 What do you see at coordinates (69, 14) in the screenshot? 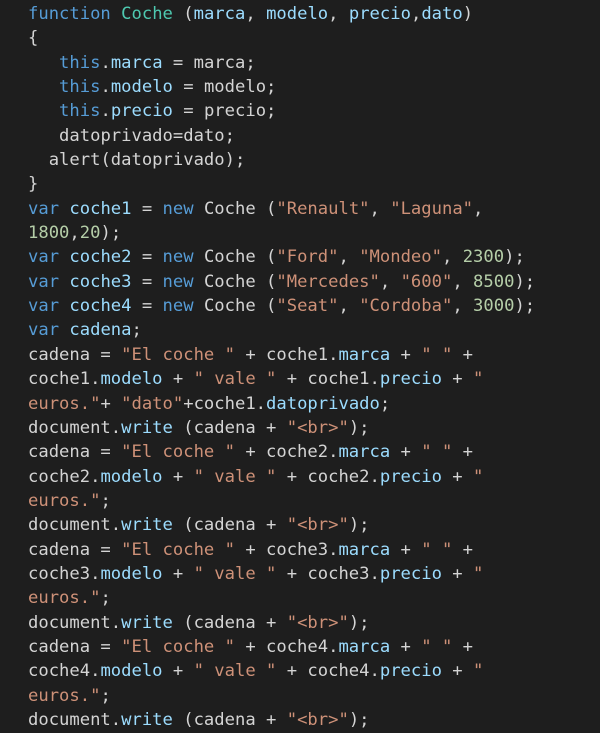
I see `code-token: function` at bounding box center [69, 14].